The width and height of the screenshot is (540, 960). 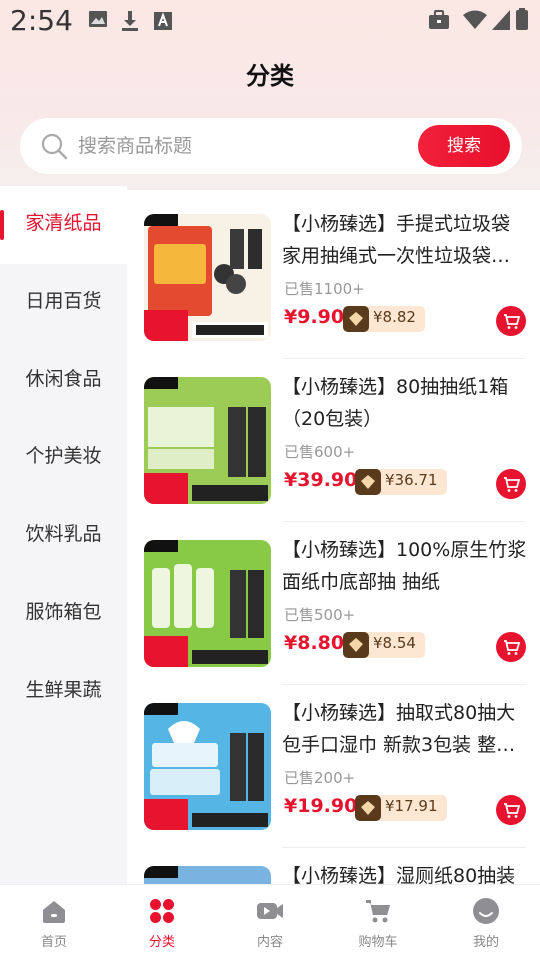 I want to click on search-bar: 搜索, so click(x=271, y=146).